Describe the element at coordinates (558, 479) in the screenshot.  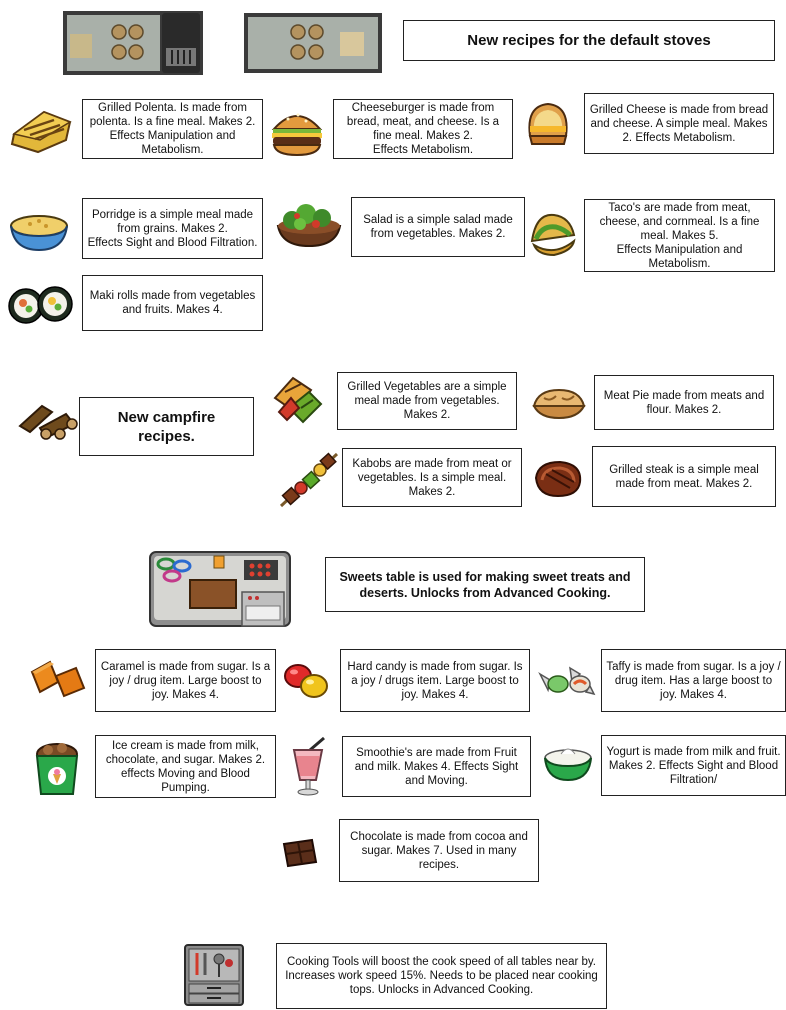
I see `grilled-steak-icon` at that location.